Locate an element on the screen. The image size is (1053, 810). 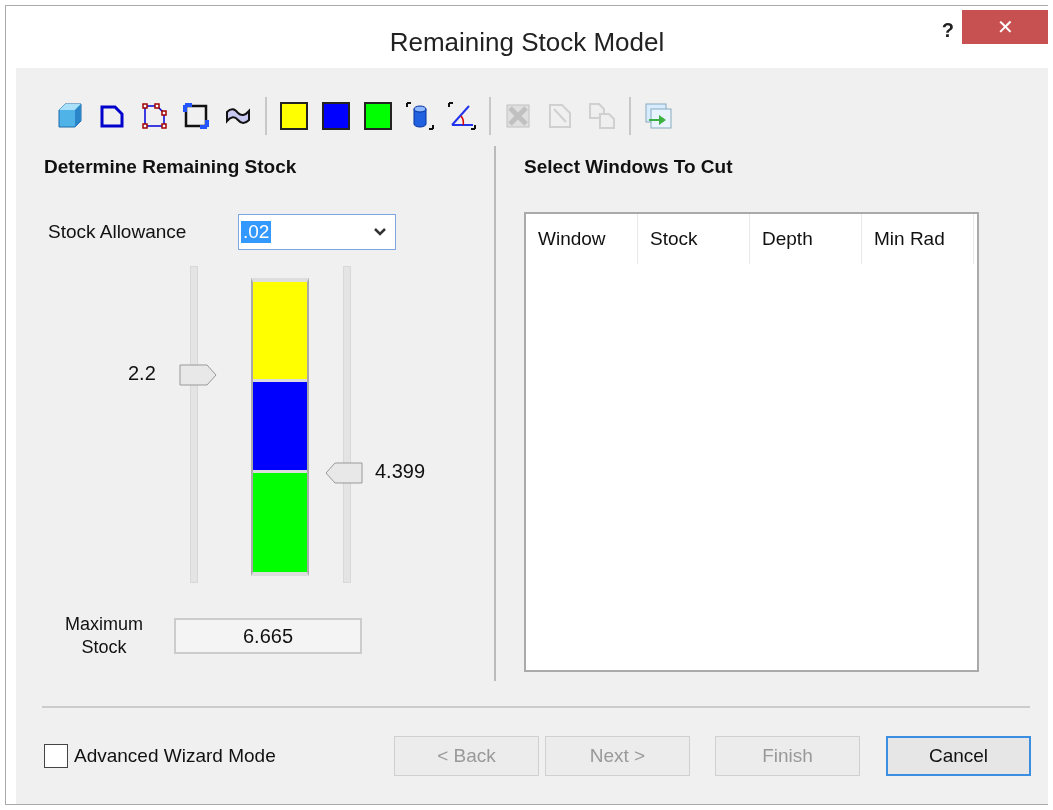
slider-reading: 4.399 is located at coordinates (400, 471).